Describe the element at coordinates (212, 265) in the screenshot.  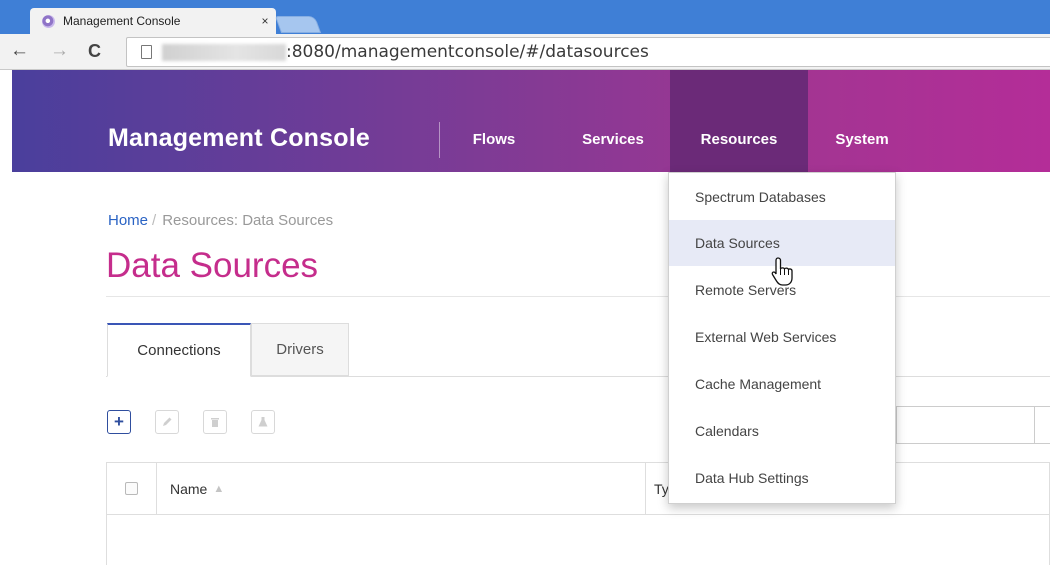
I see `page-title: Data Sources` at that location.